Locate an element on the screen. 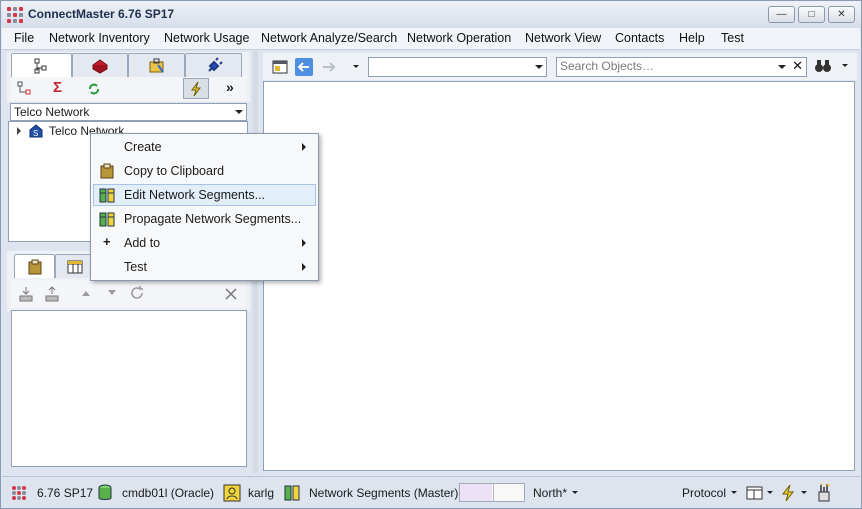 Image resolution: width=862 pixels, height=509 pixels. lightning-dropdown-icon is located at coordinates (804, 492).